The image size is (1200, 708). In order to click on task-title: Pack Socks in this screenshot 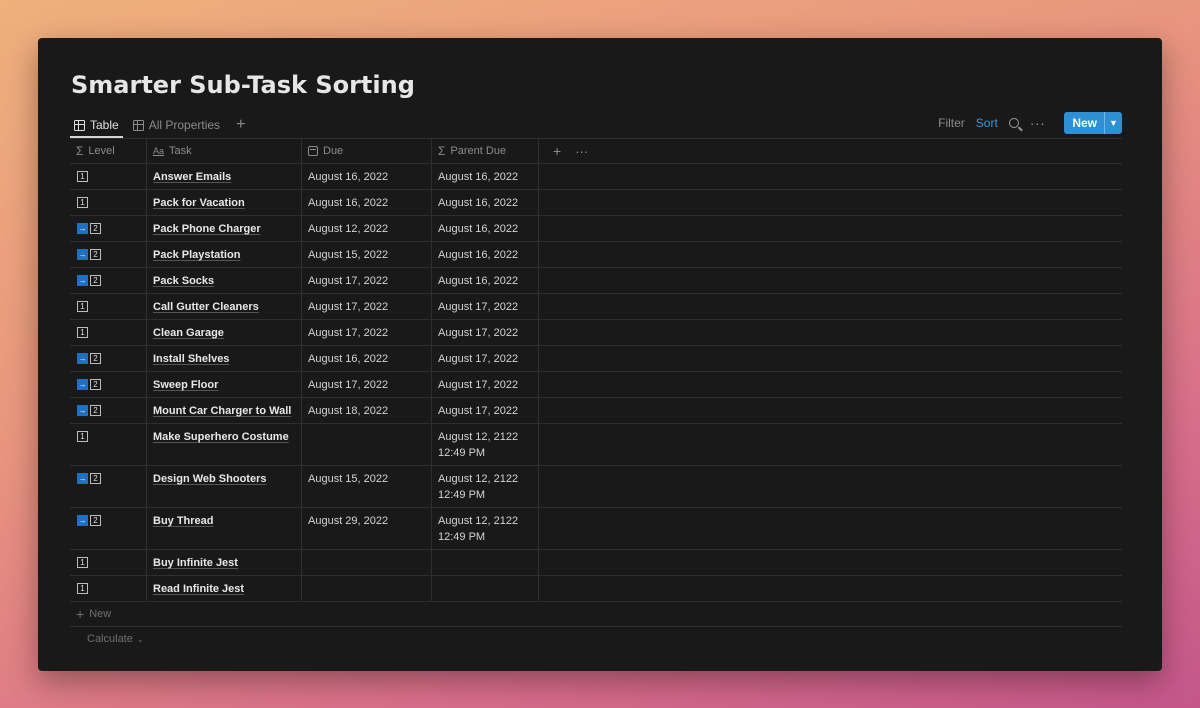, I will do `click(183, 281)`.